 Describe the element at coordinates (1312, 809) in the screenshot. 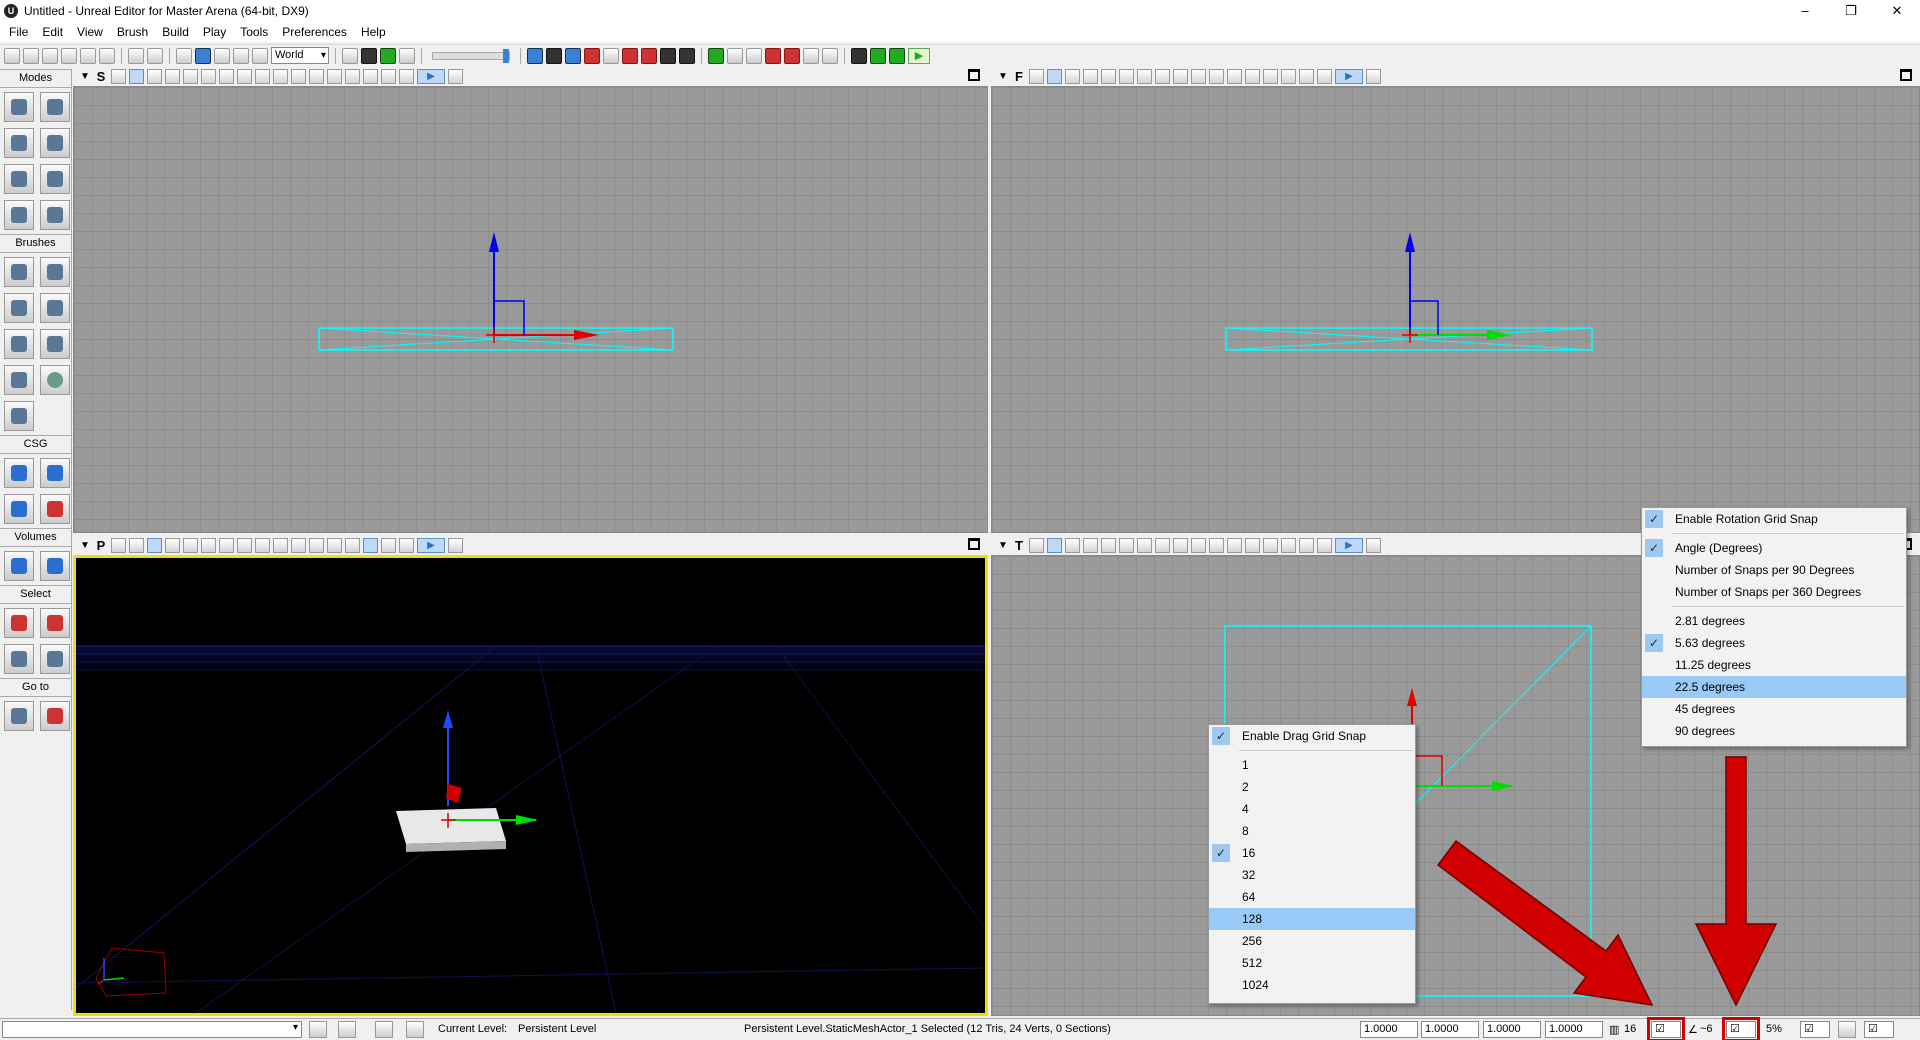

I see `menu-item-grid-size: 4` at that location.